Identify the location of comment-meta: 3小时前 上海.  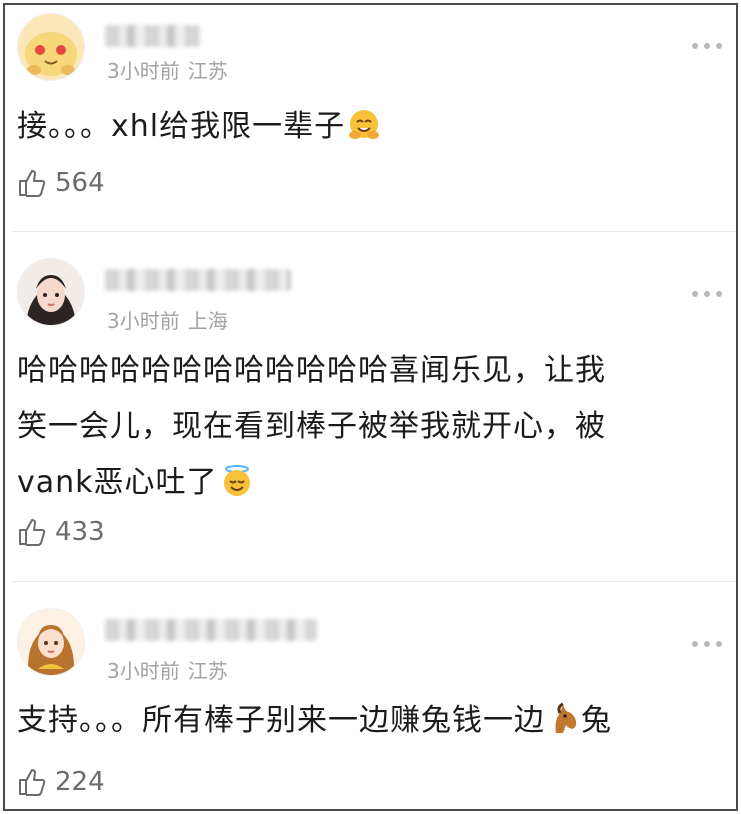
(167, 319).